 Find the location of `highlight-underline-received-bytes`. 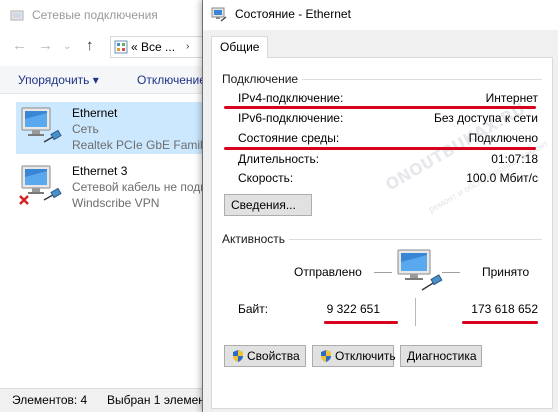

highlight-underline-received-bytes is located at coordinates (500, 322).